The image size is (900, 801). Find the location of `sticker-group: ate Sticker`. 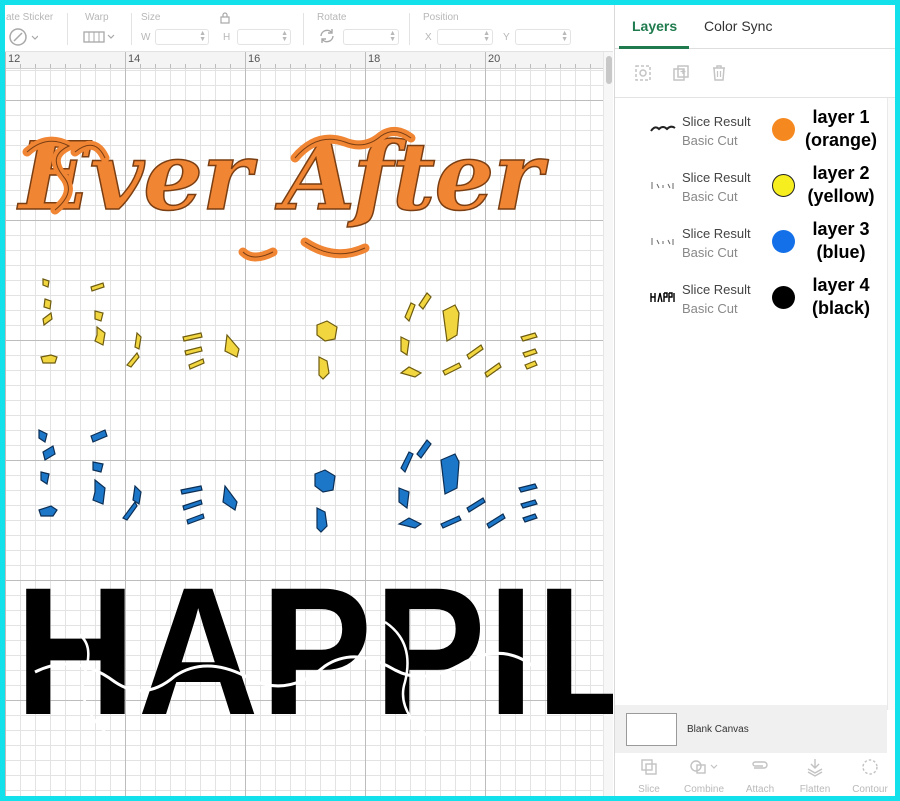

sticker-group: ate Sticker is located at coordinates (35, 28).